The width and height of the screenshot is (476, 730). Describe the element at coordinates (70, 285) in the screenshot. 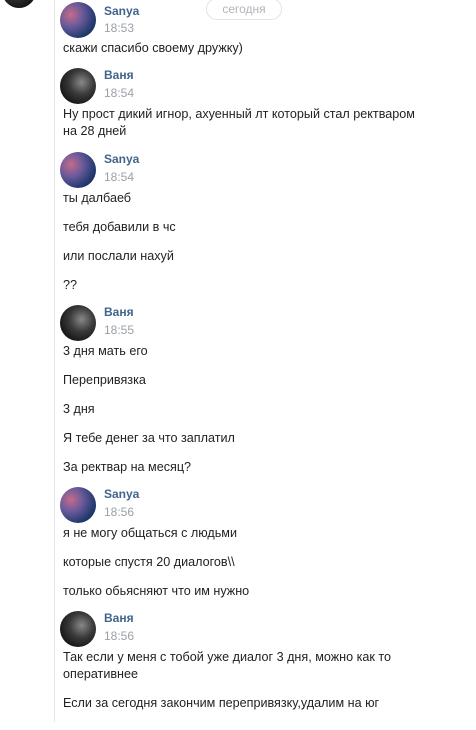

I see `message-text: ??` at that location.